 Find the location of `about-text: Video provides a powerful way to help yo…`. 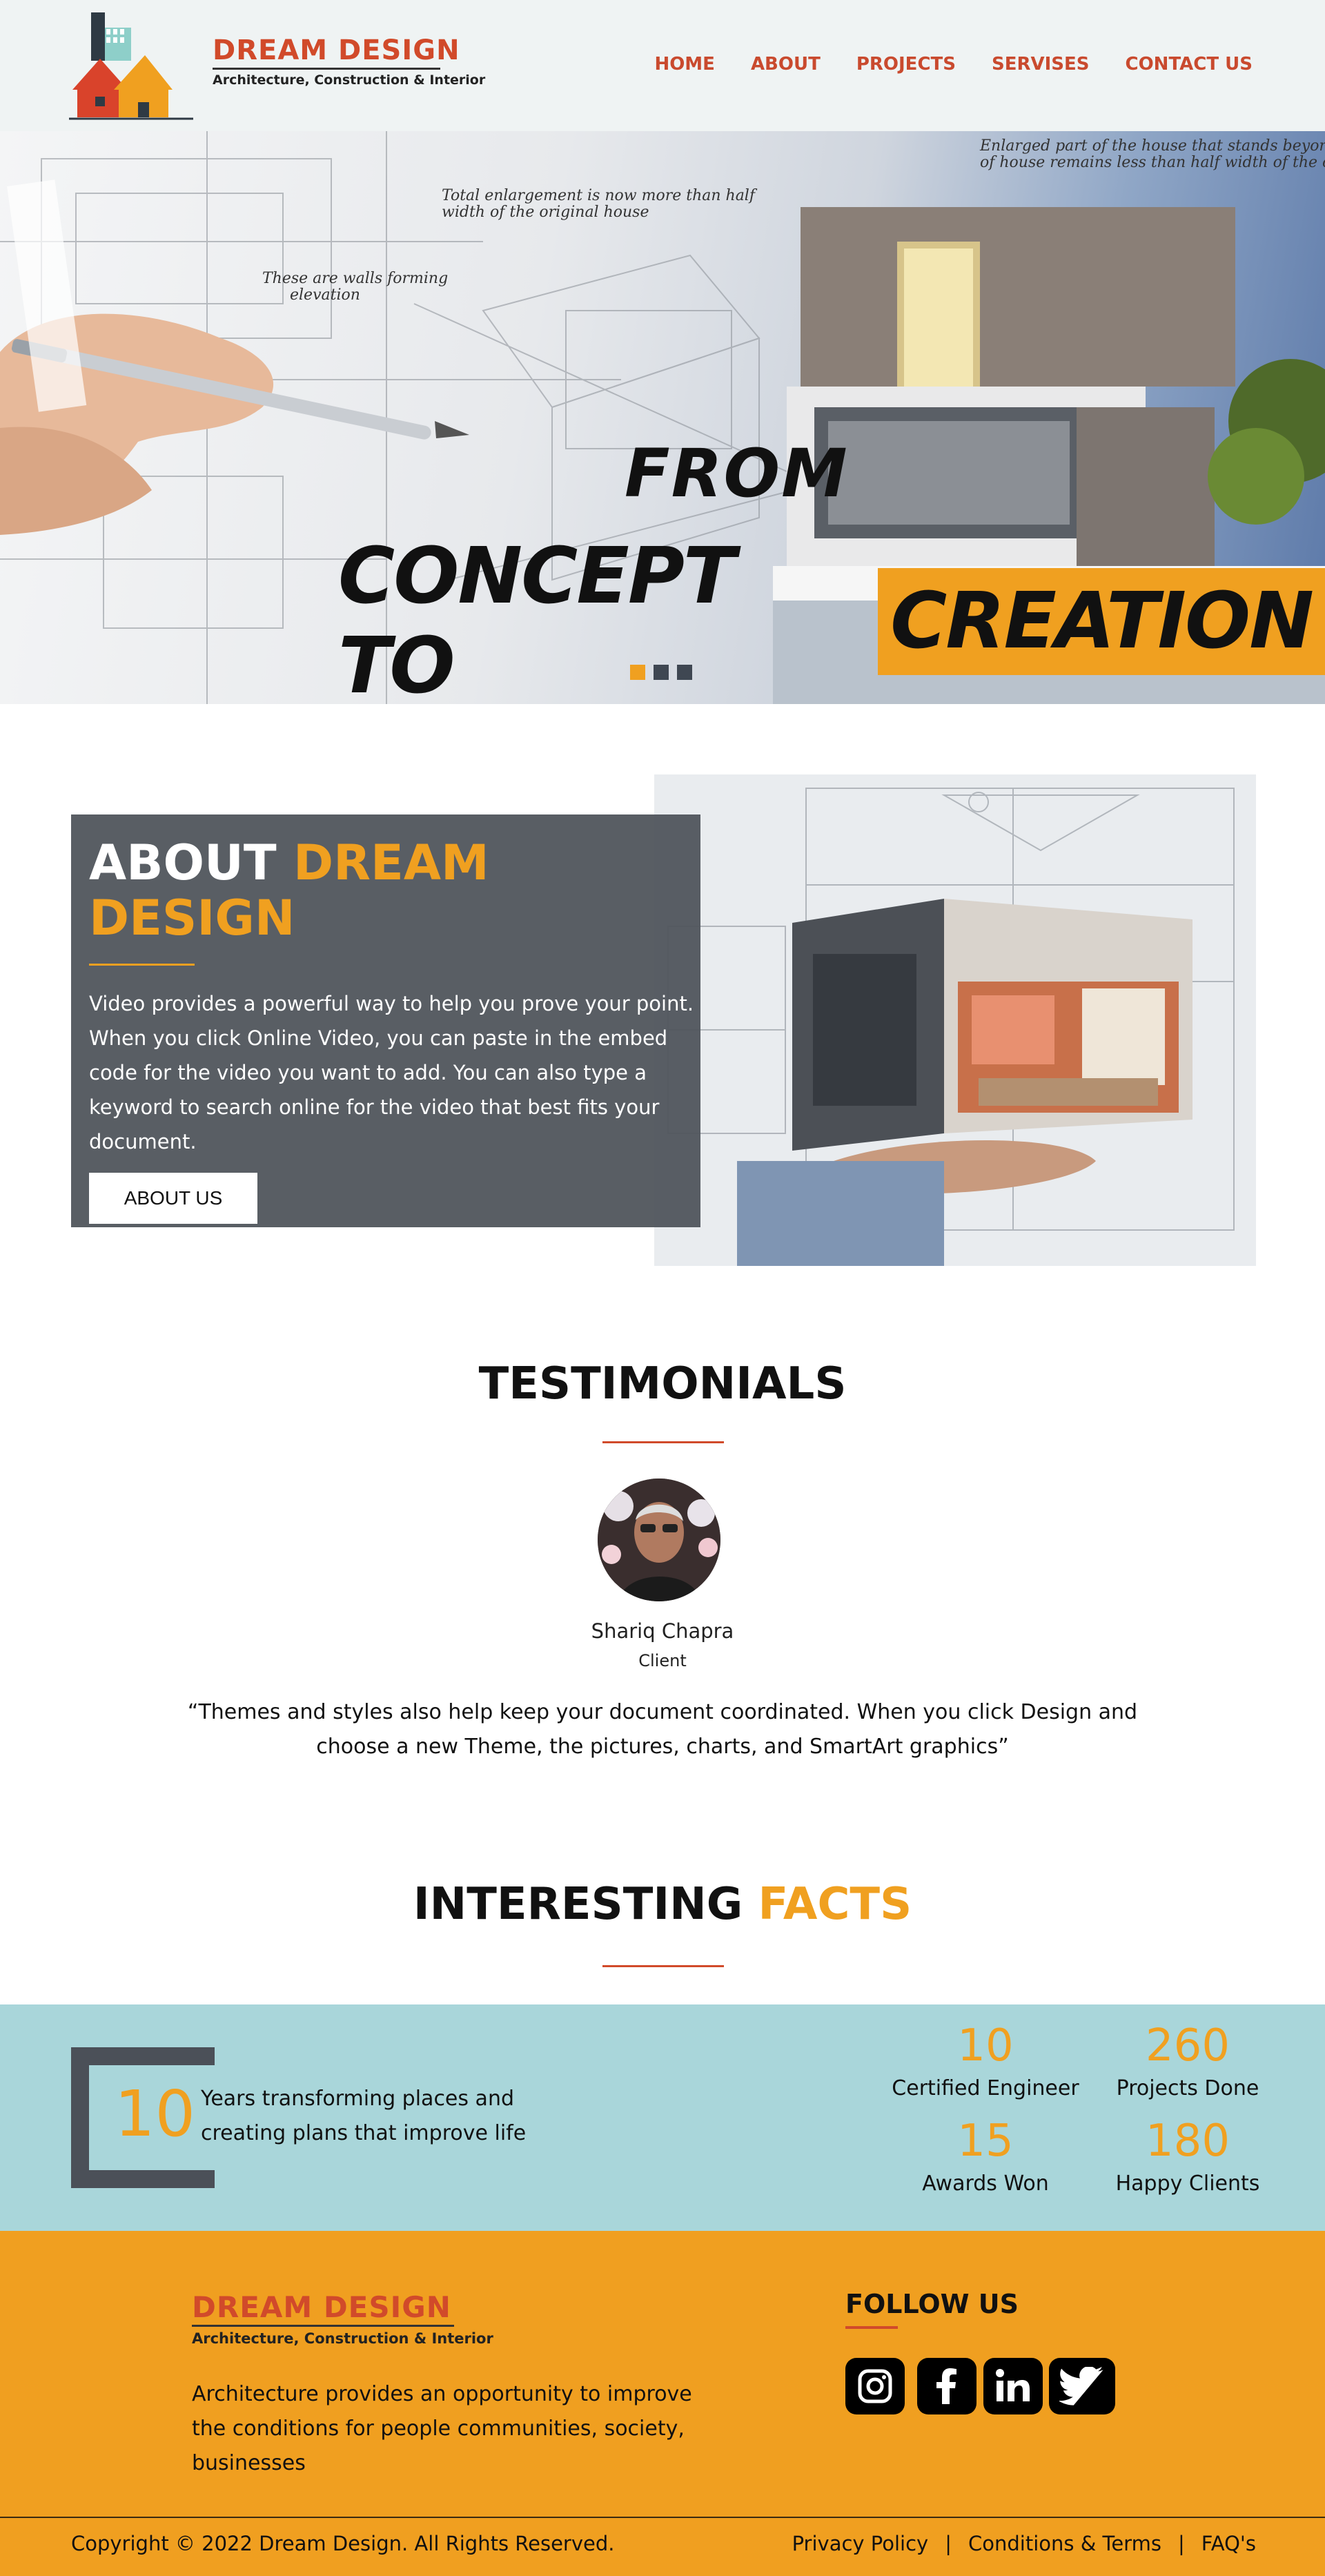

about-text: Video provides a powerful way to help yo… is located at coordinates (391, 1072).